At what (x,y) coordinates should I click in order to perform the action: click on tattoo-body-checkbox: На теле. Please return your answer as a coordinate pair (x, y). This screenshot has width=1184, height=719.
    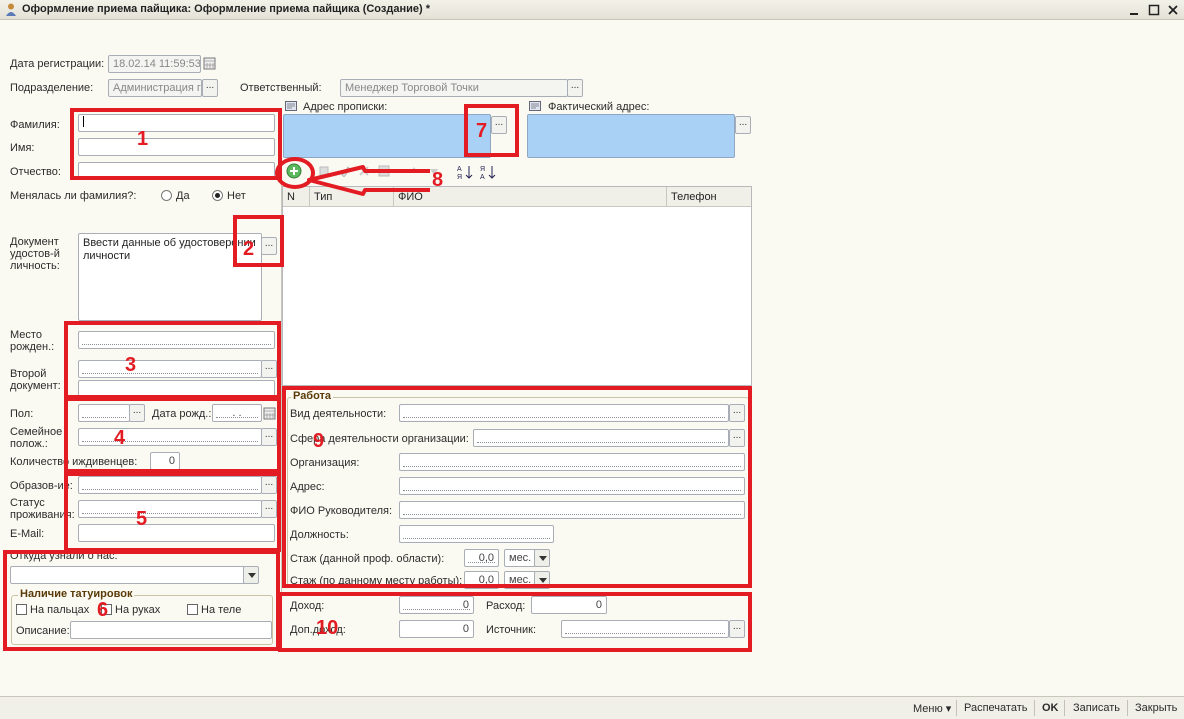
    Looking at the image, I should click on (214, 610).